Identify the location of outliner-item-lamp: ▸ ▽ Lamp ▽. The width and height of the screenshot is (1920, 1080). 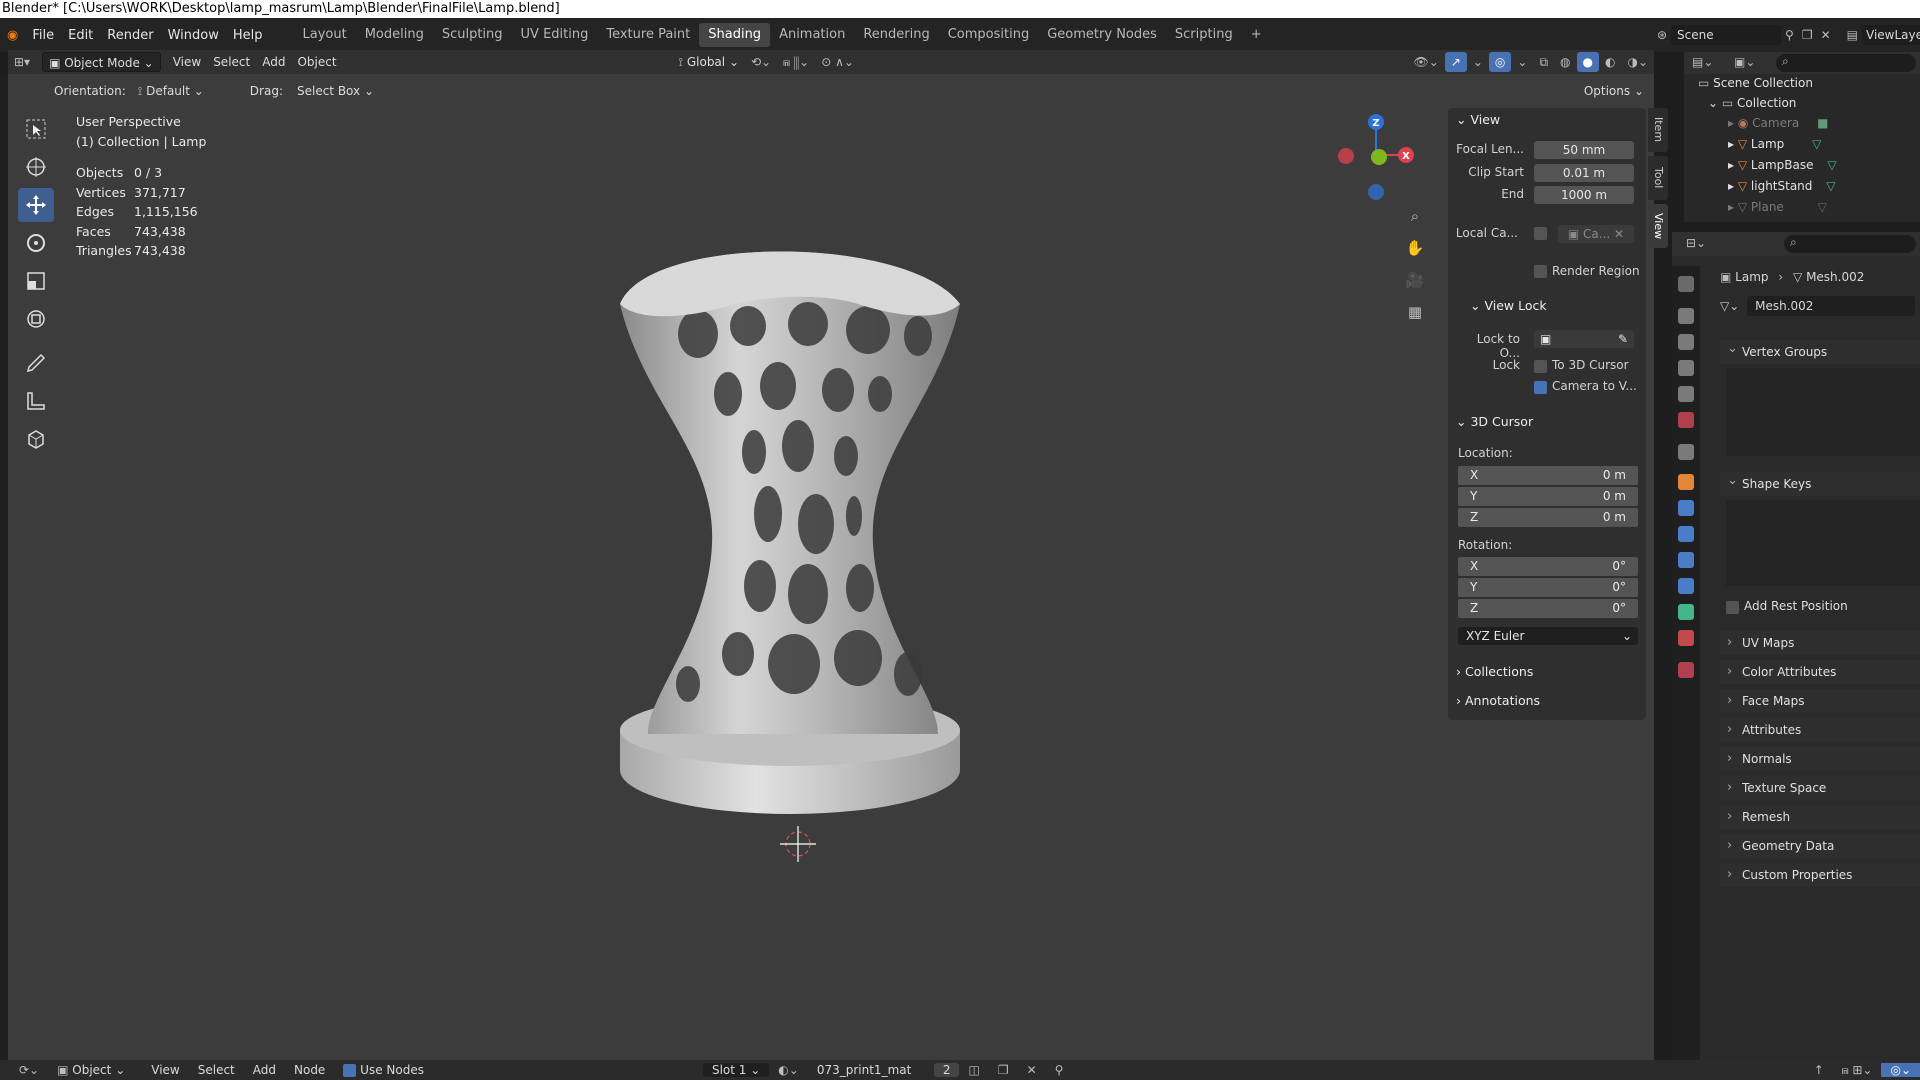
(1774, 144).